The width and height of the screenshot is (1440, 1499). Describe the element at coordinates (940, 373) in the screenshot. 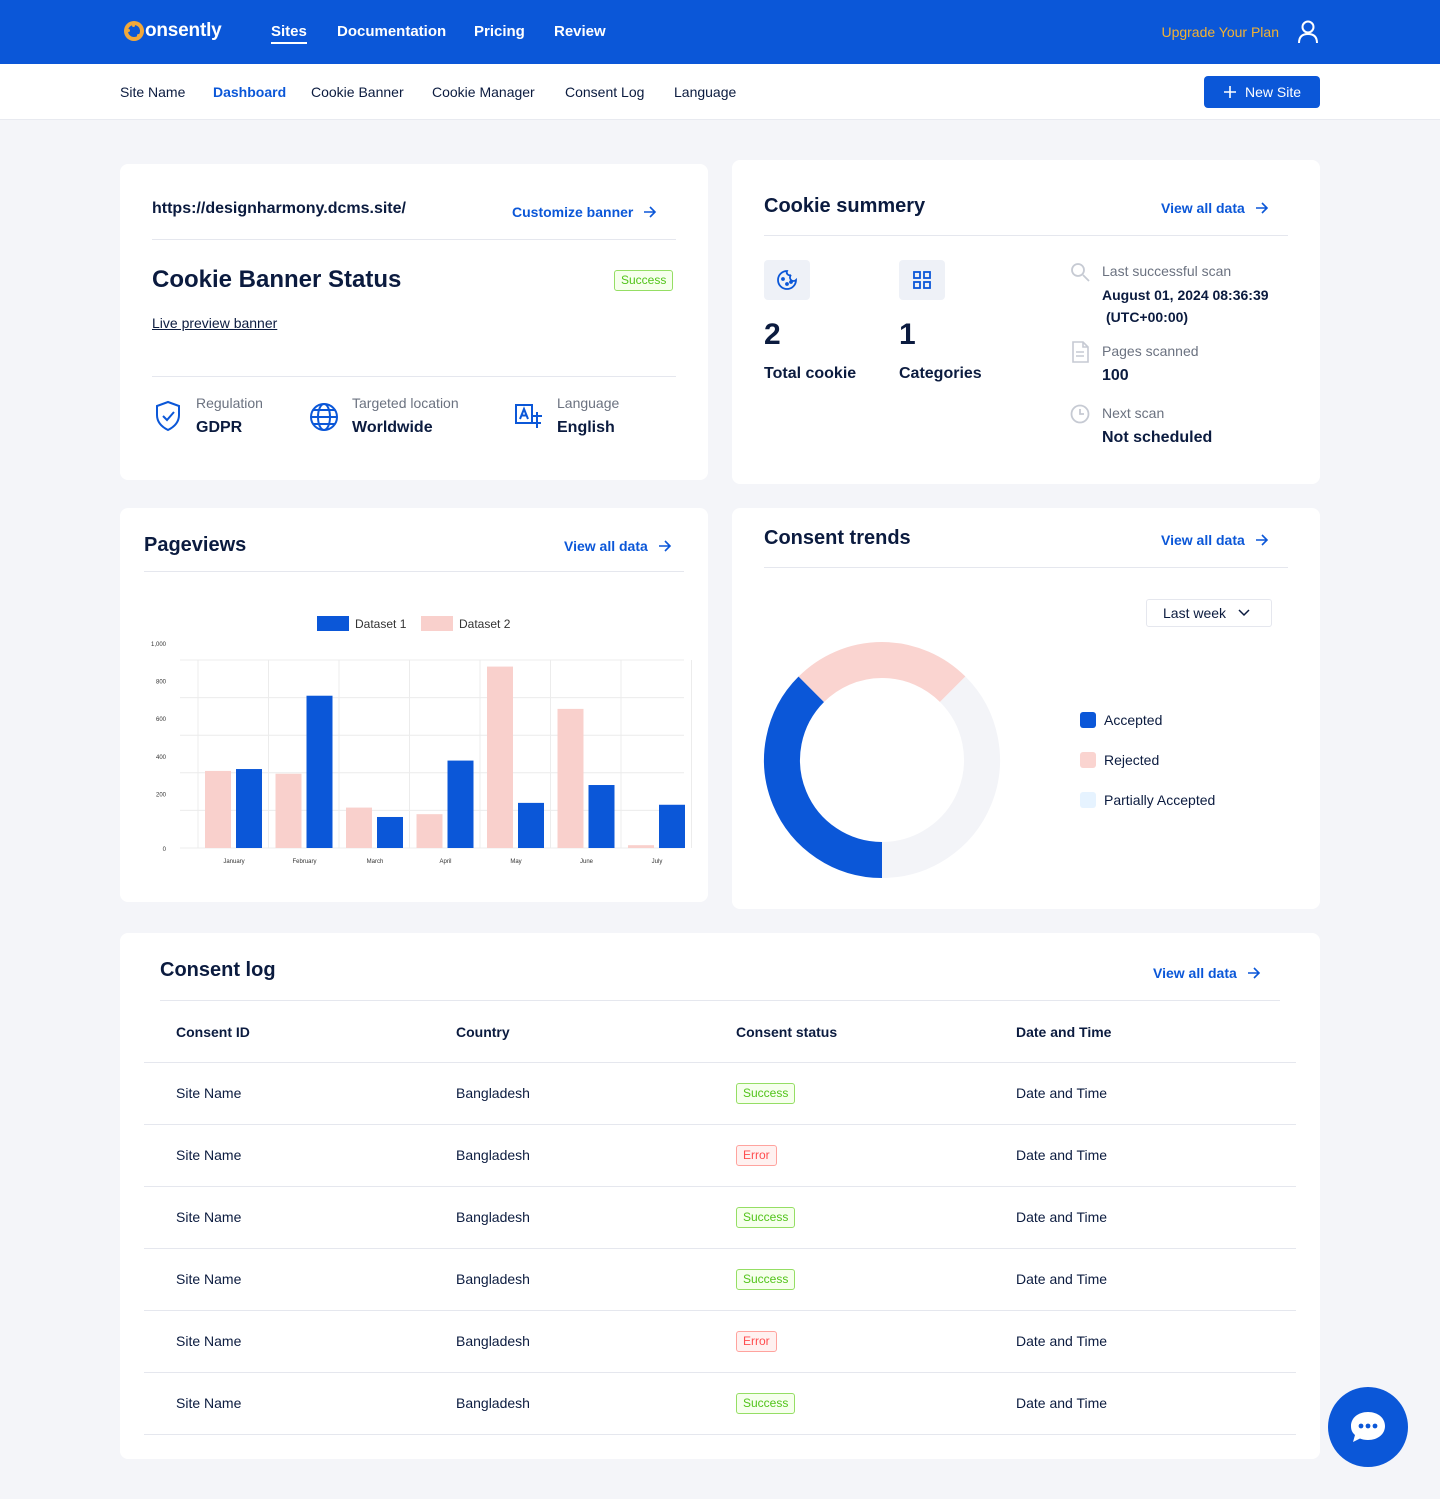

I see `categories-label: Categories` at that location.